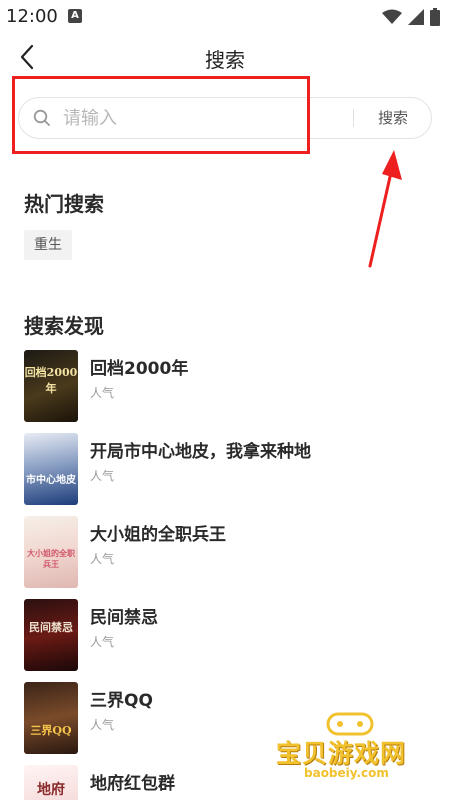  Describe the element at coordinates (392, 16) in the screenshot. I see `wifi-icon` at that location.